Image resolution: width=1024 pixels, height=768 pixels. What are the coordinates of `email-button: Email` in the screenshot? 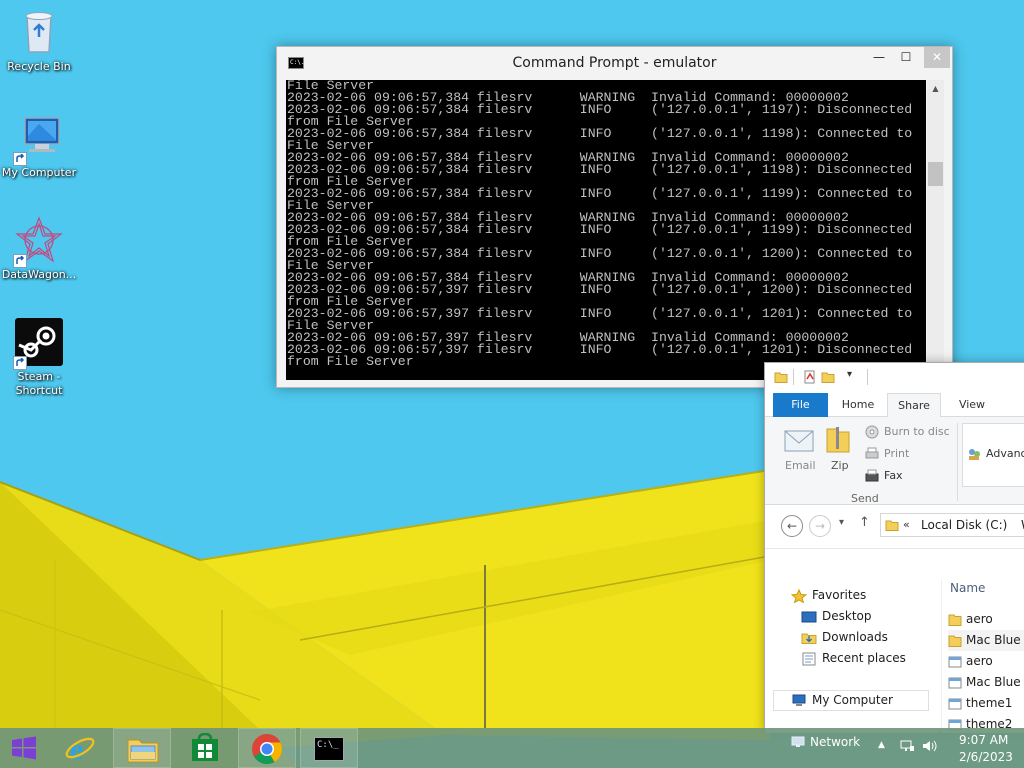 It's located at (800, 465).